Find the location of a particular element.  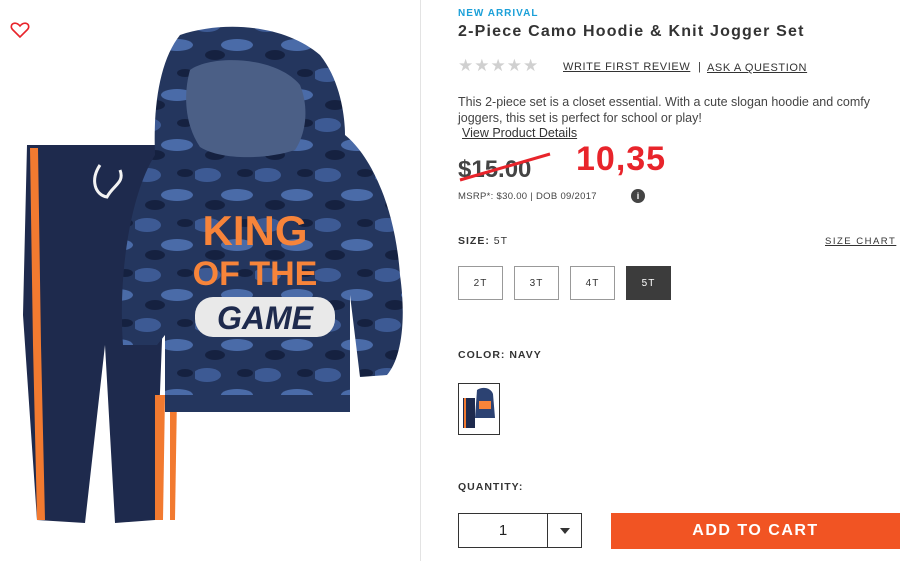

size-option-3t: 3T is located at coordinates (536, 283).